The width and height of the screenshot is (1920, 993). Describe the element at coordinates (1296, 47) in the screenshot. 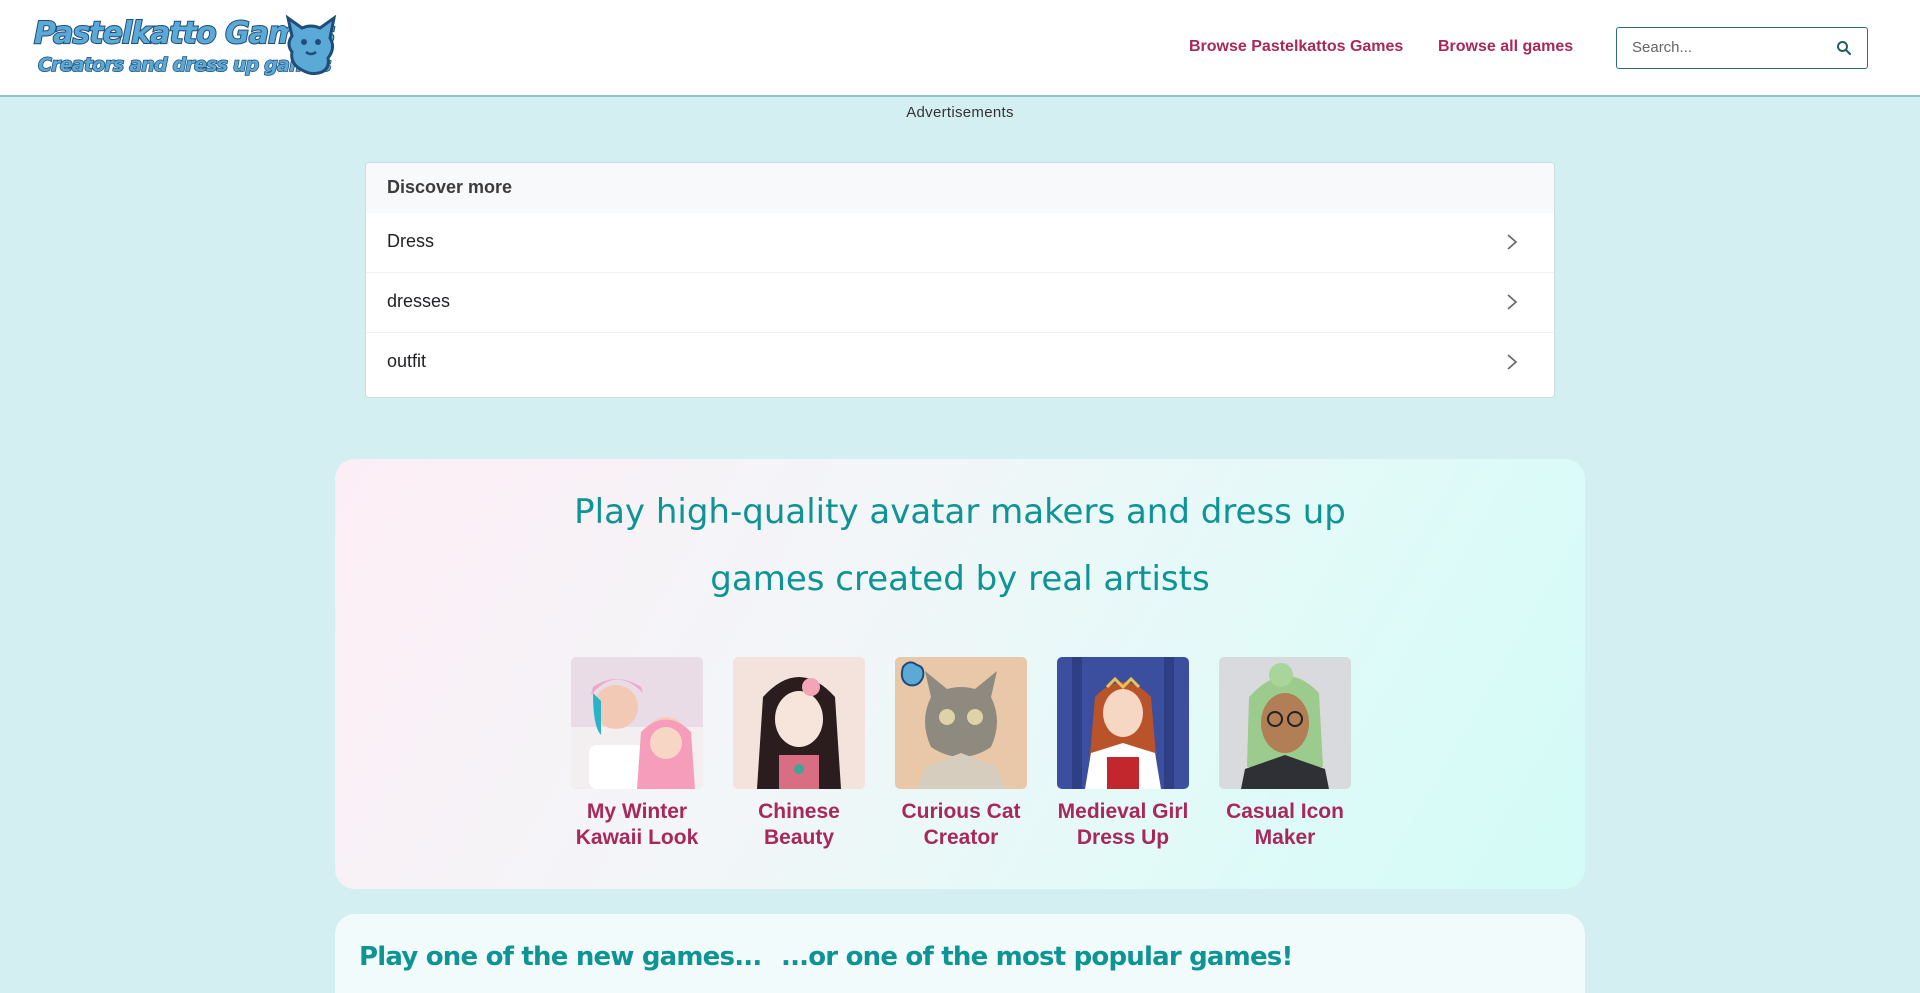

I see `nav-browse-pastelkattos-games: Browse Pastelkattos Games` at that location.